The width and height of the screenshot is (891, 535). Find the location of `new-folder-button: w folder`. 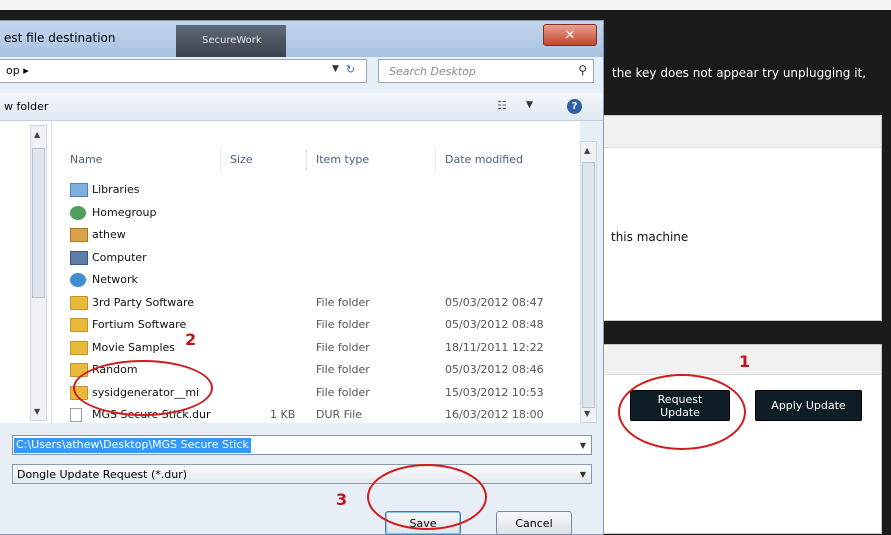

new-folder-button: w folder is located at coordinates (26, 106).